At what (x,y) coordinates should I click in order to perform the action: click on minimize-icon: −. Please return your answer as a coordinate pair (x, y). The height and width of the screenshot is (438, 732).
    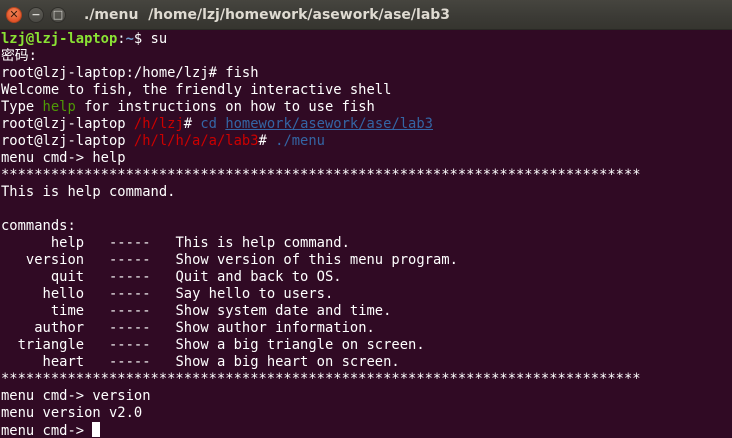
    Looking at the image, I should click on (36, 14).